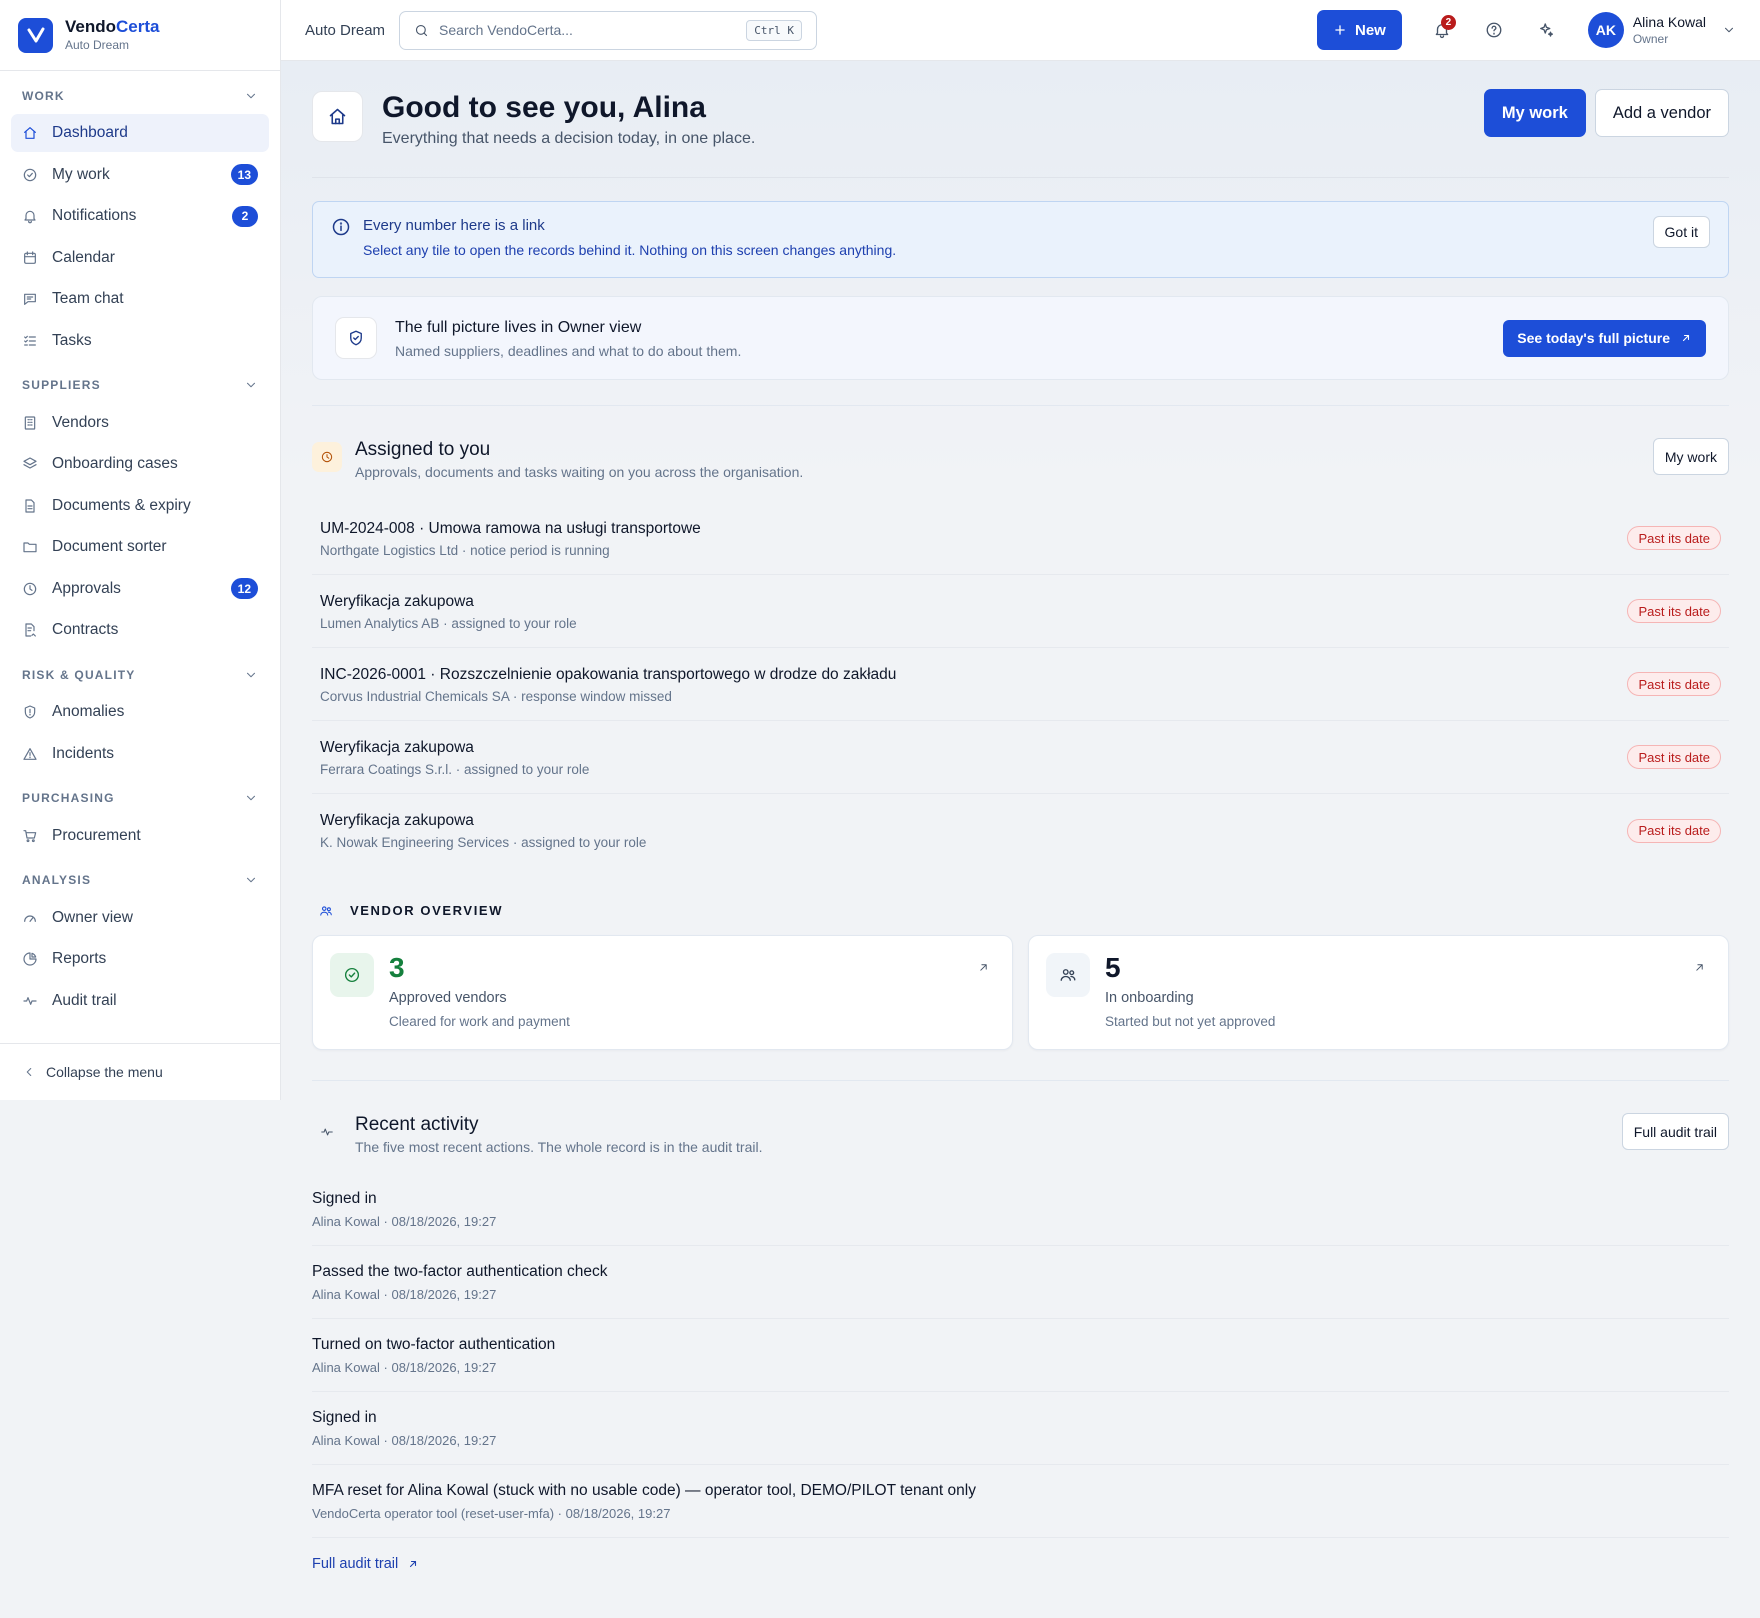 The image size is (1760, 1618). I want to click on full-audit-trail-link: Full audit trail, so click(1020, 1564).